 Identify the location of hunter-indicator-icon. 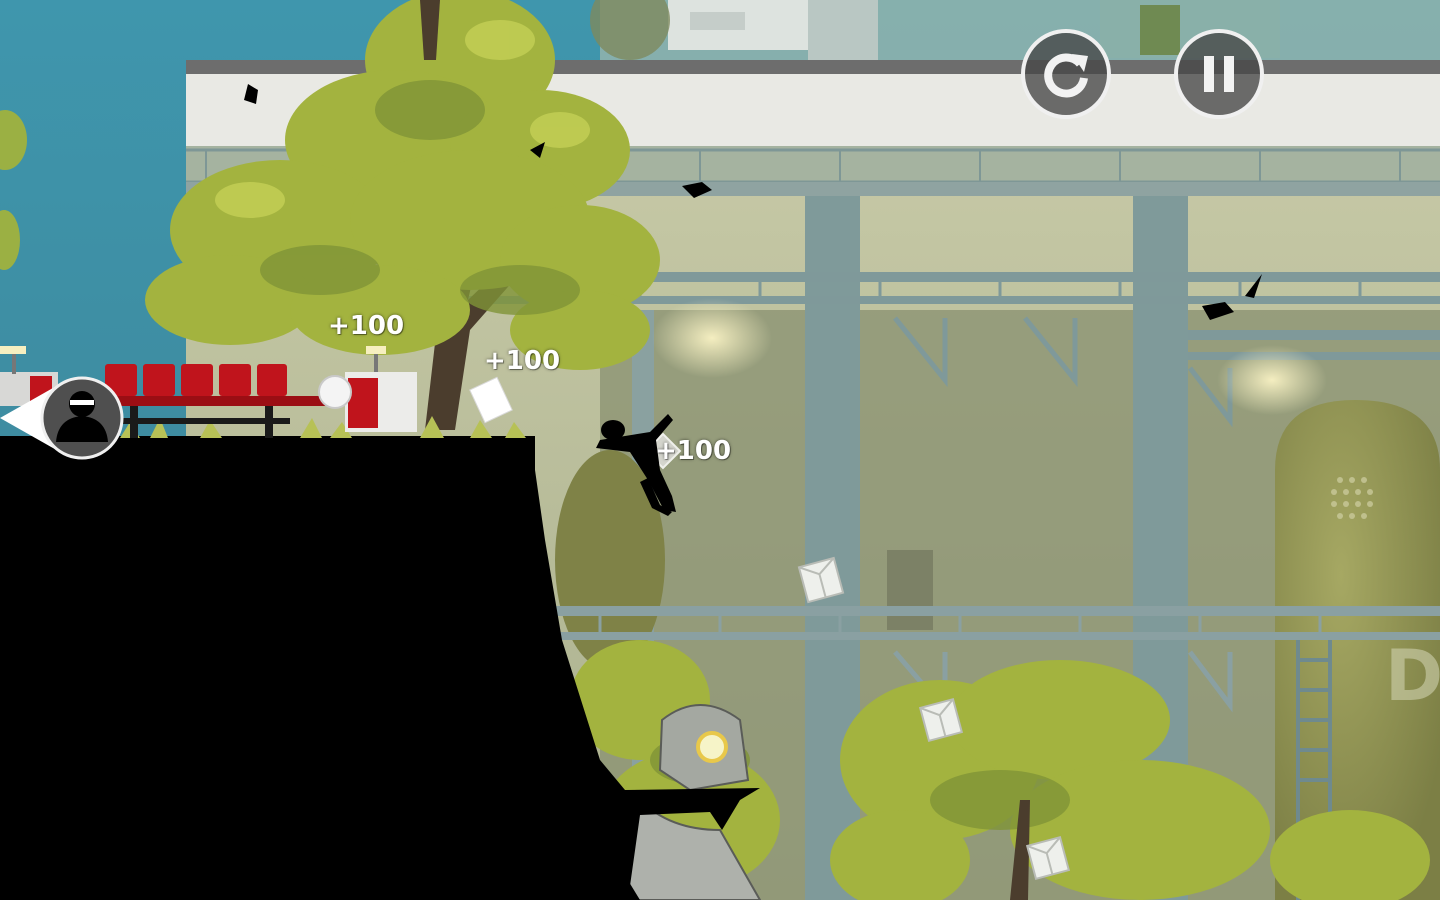
(62, 418).